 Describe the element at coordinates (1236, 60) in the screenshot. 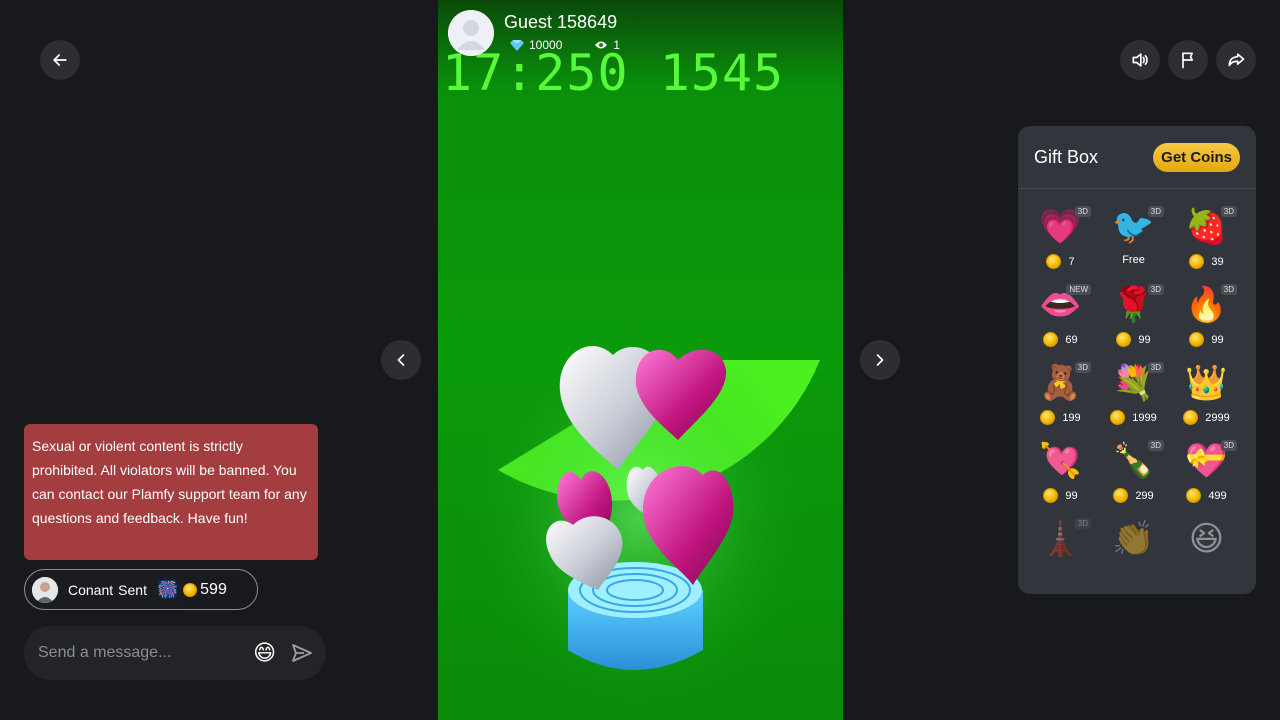

I see `share-button` at that location.